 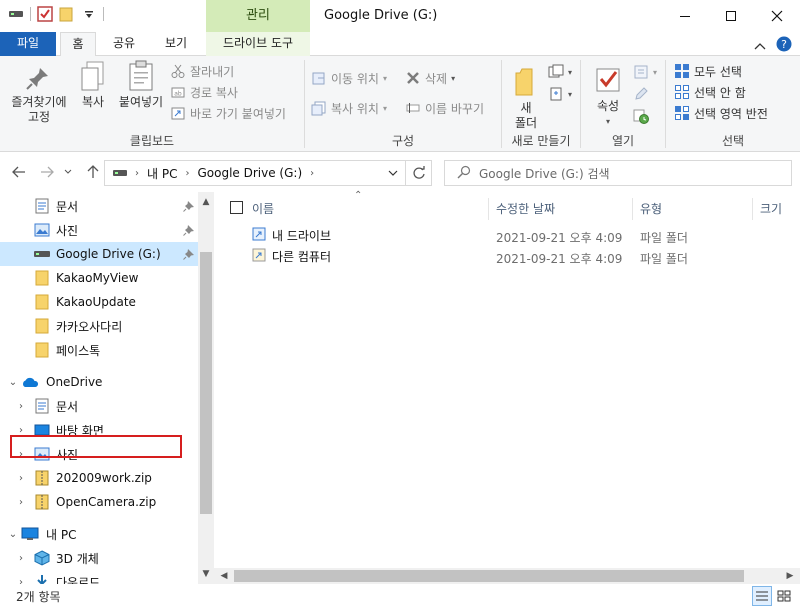 What do you see at coordinates (206, 202) in the screenshot?
I see `scroll-up-icon: ▲` at bounding box center [206, 202].